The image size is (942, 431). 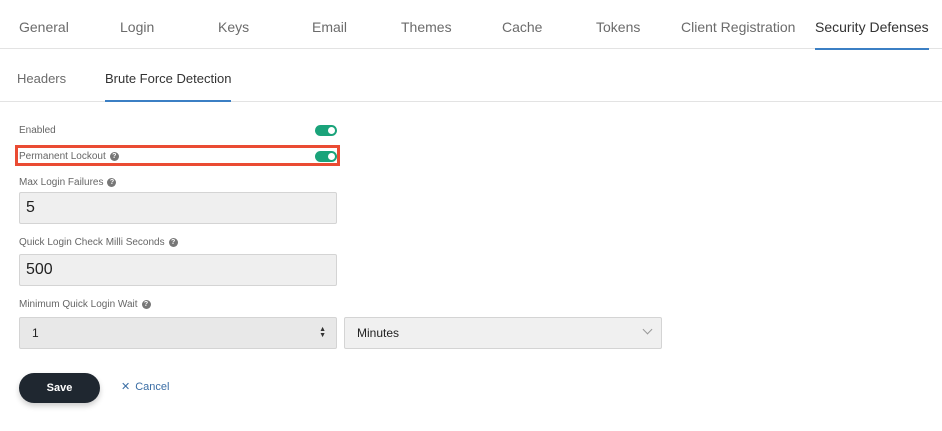 I want to click on quick-login-check-label: Quick Login Check Milli Seconds ?, so click(x=98, y=242).